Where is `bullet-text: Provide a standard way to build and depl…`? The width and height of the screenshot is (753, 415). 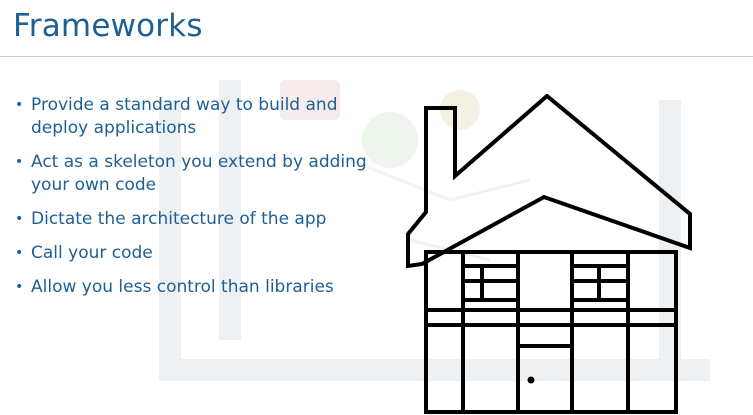 bullet-text: Provide a standard way to build and depl… is located at coordinates (184, 116).